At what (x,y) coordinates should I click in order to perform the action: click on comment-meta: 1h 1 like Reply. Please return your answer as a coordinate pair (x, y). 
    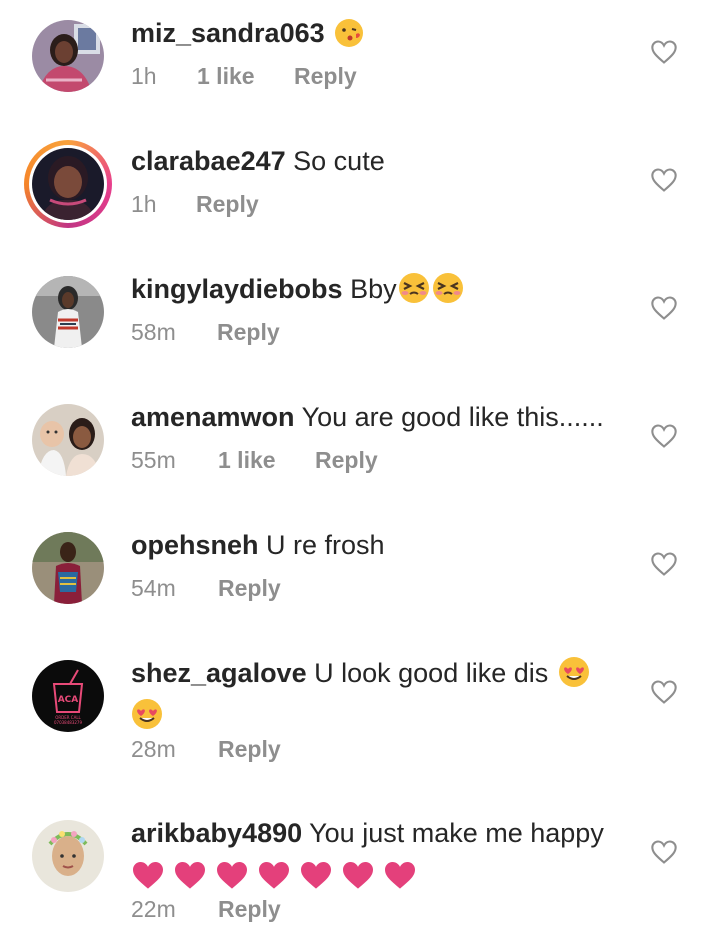
    Looking at the image, I should click on (244, 76).